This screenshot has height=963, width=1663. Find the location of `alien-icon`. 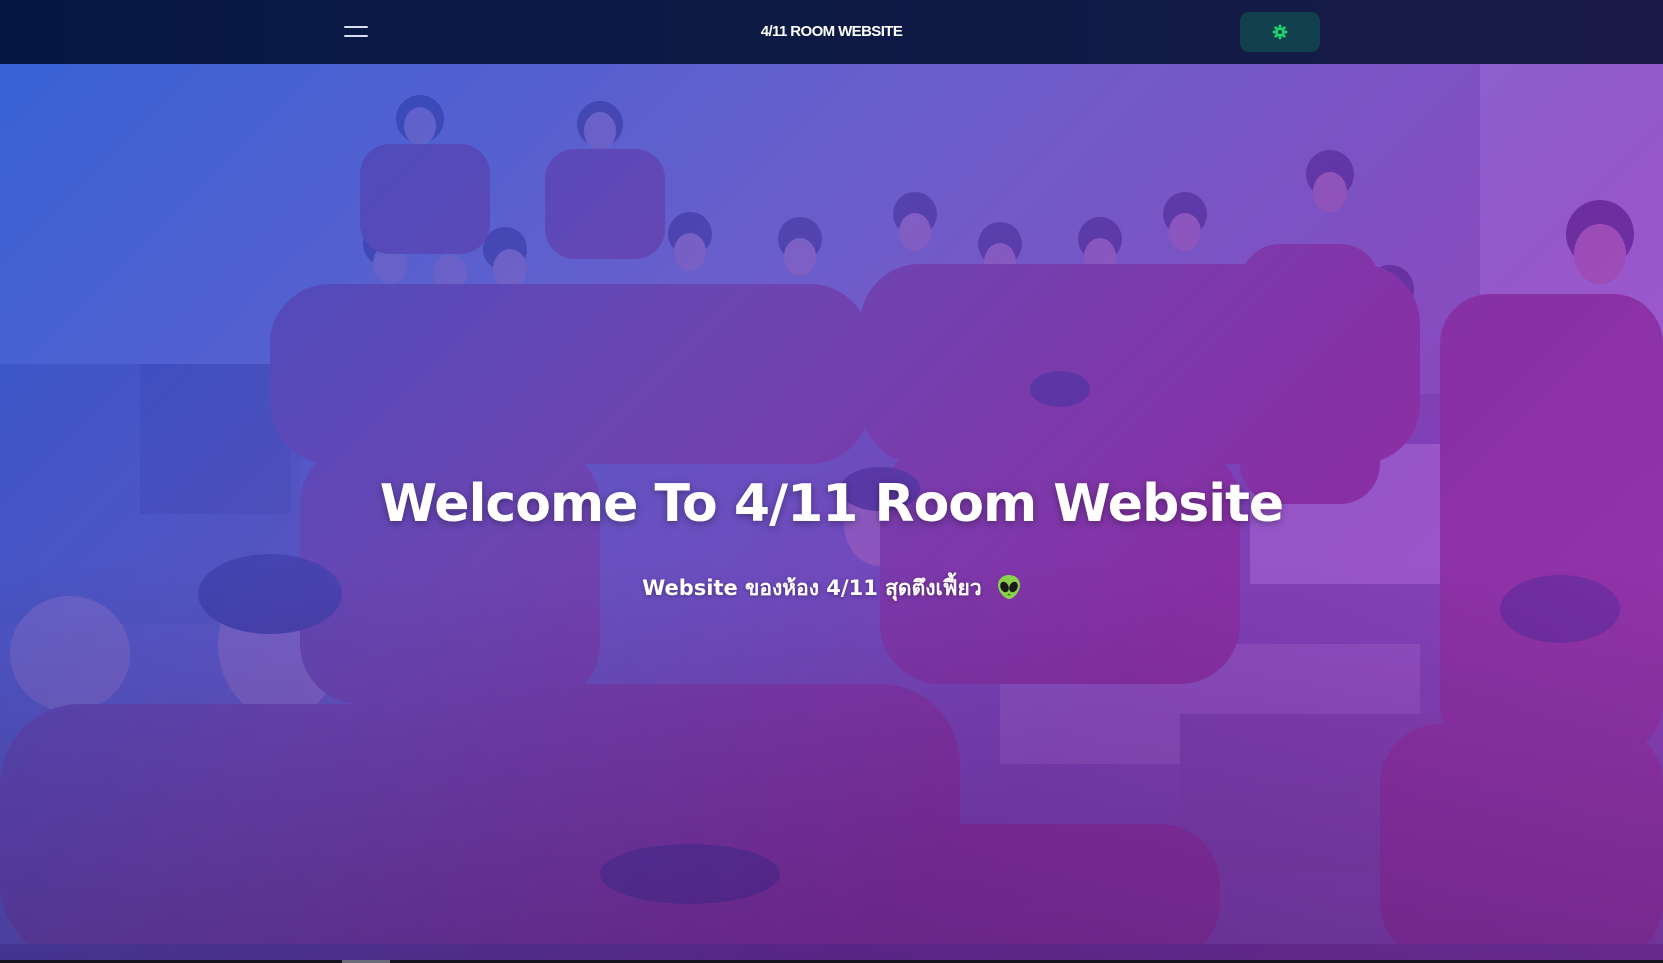

alien-icon is located at coordinates (1008, 587).